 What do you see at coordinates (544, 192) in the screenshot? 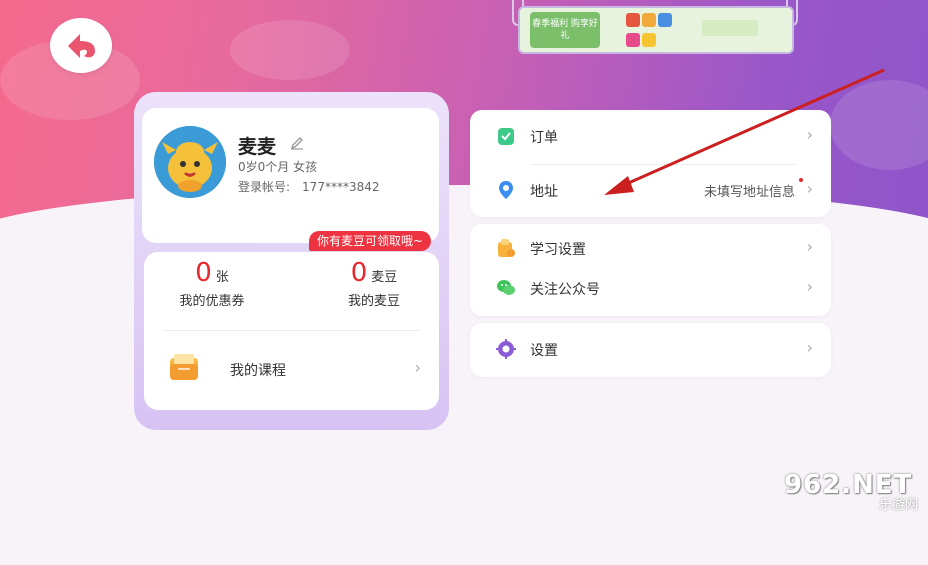
I see `address-label: 地址` at bounding box center [544, 192].